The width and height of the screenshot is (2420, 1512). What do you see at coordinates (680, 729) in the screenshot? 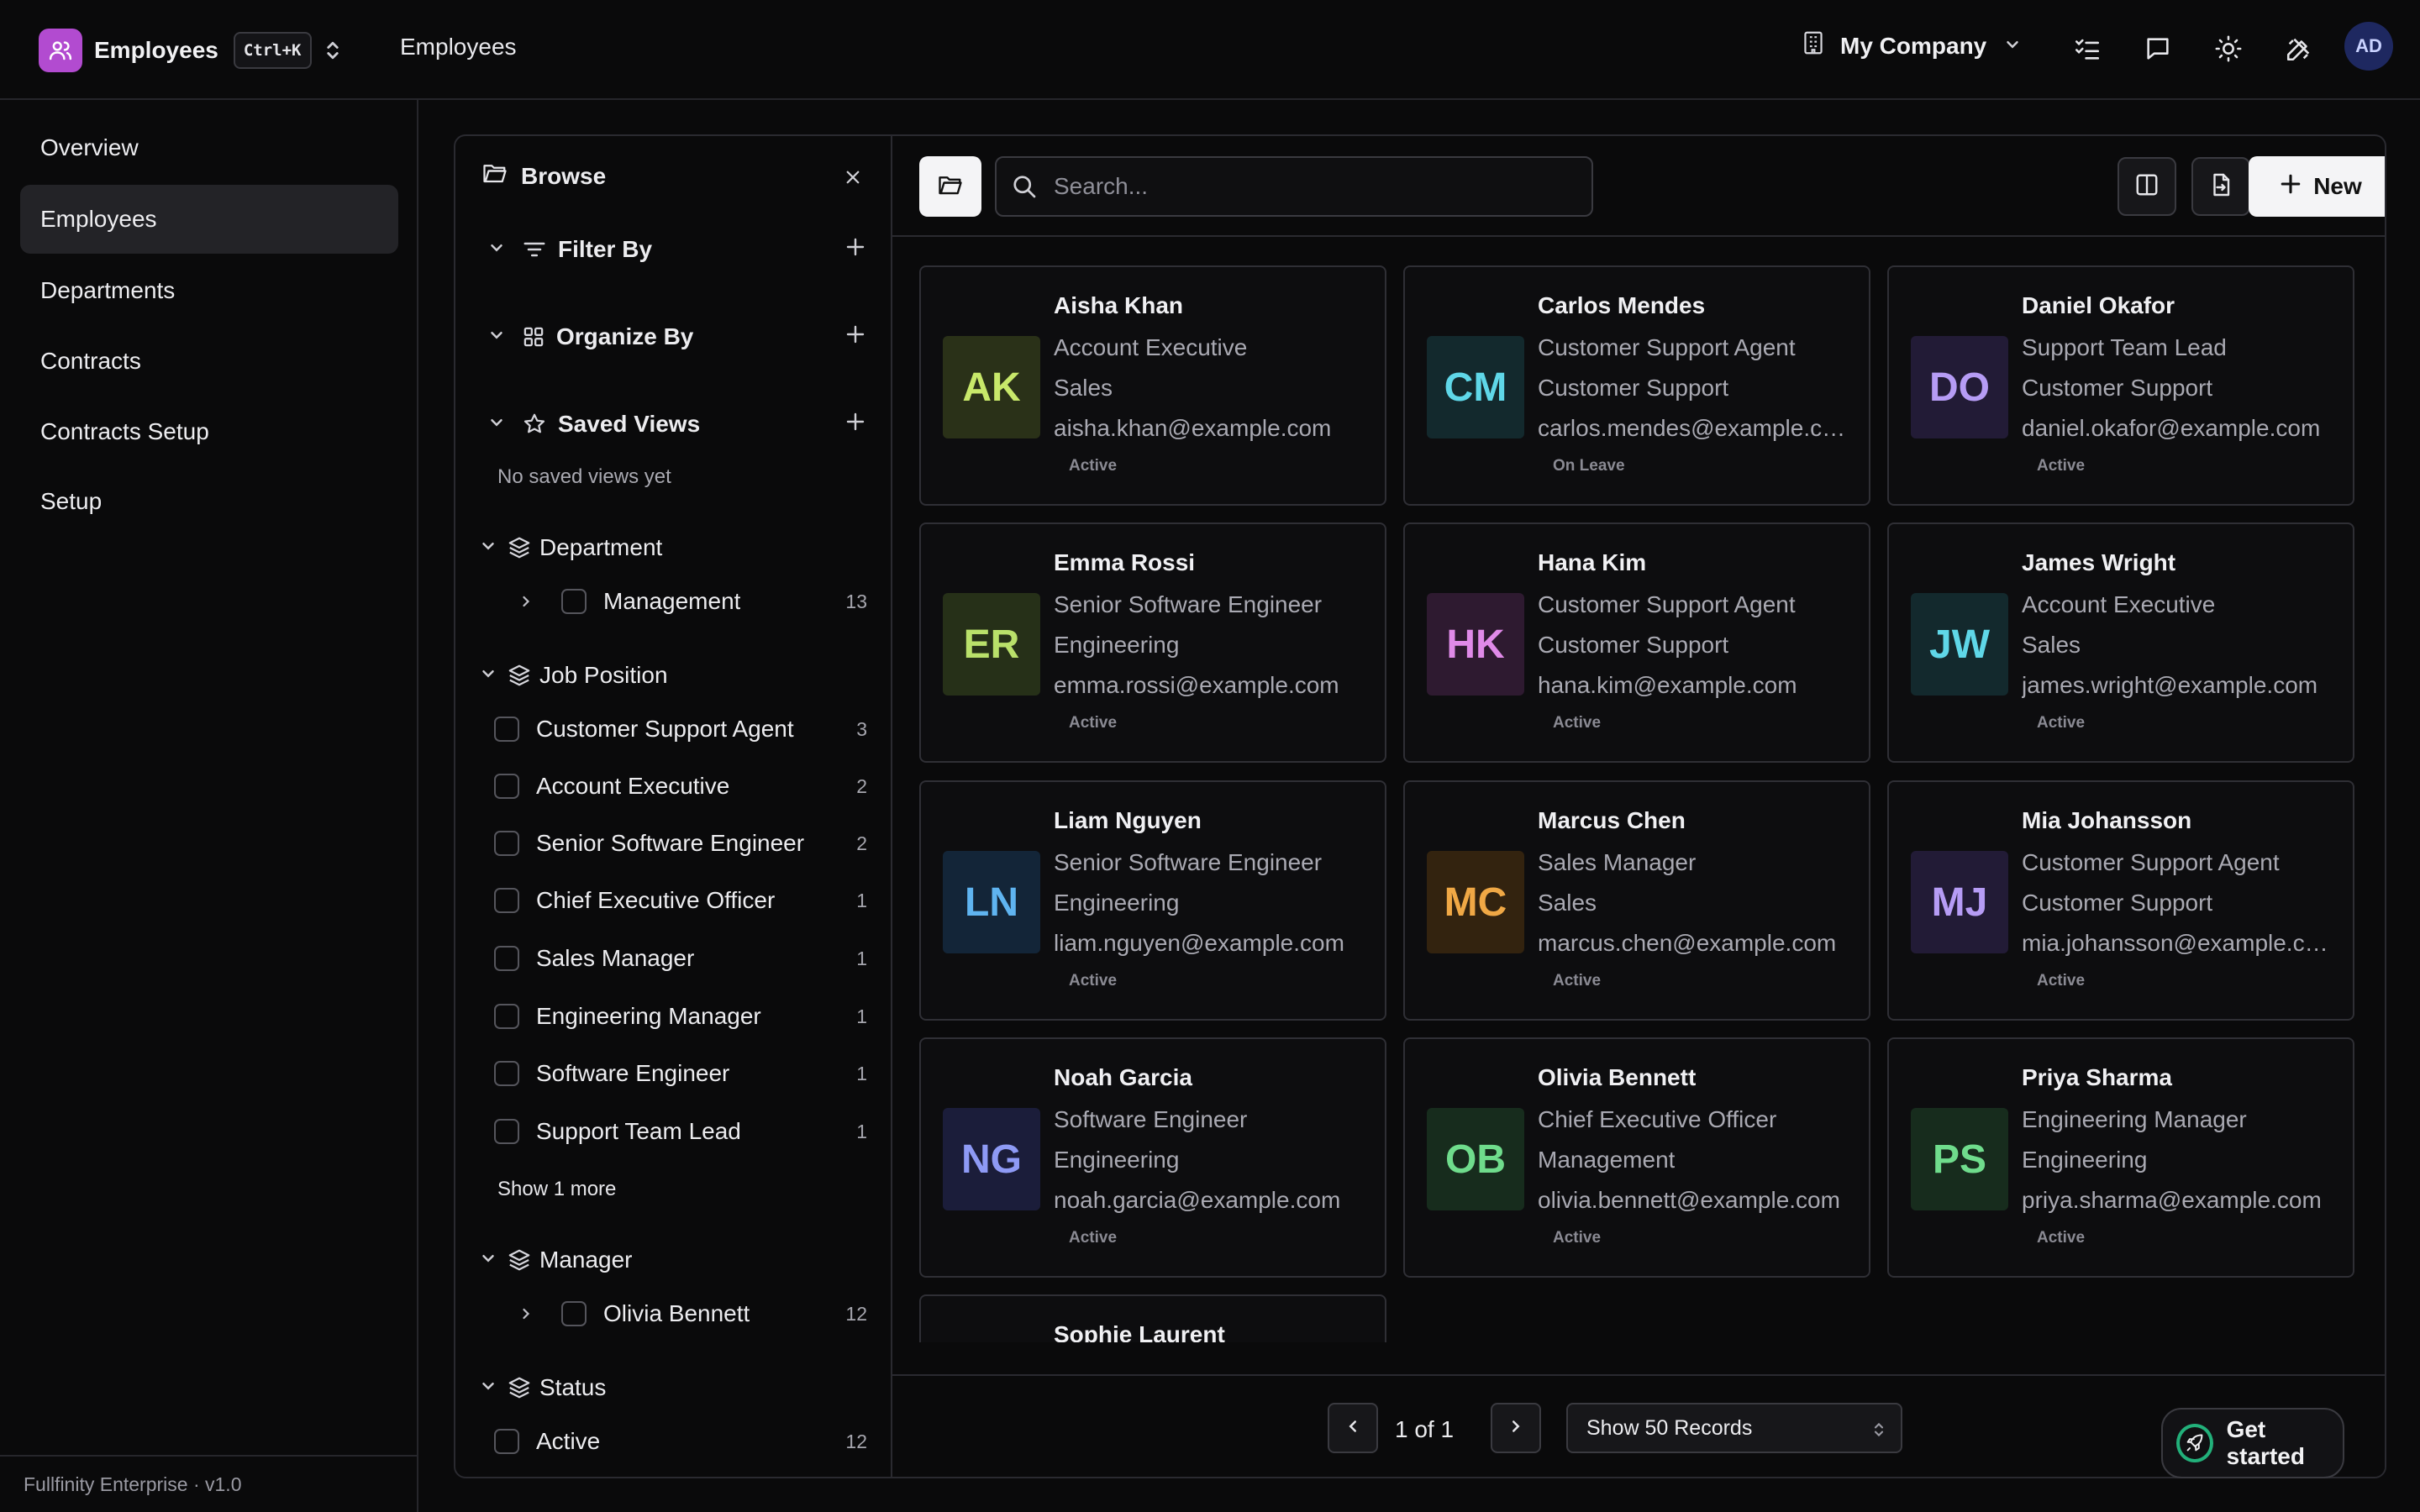
I see `facet-option: Customer Support Agent 3` at bounding box center [680, 729].